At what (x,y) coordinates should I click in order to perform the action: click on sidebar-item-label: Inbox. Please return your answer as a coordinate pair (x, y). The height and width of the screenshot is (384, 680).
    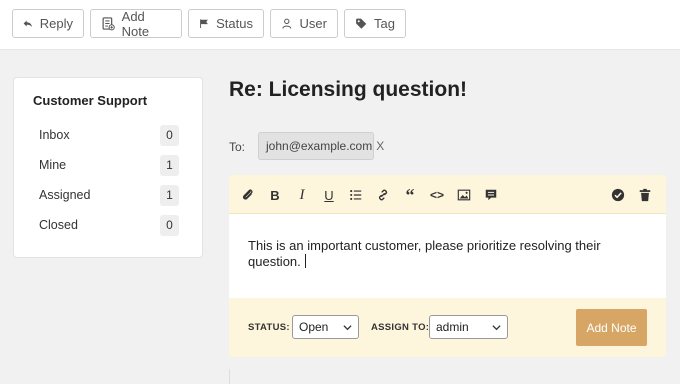
    Looking at the image, I should click on (54, 135).